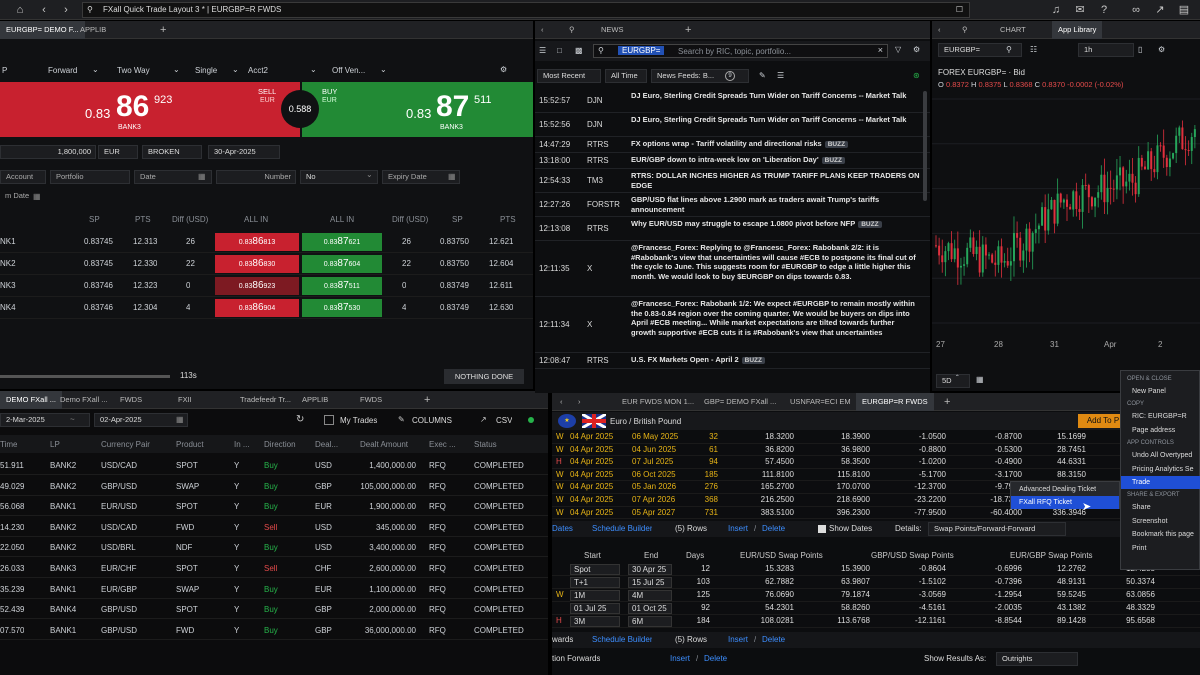 This screenshot has height=675, width=1200. Describe the element at coordinates (1037, 659) in the screenshot. I see `results-select: Outrights` at that location.